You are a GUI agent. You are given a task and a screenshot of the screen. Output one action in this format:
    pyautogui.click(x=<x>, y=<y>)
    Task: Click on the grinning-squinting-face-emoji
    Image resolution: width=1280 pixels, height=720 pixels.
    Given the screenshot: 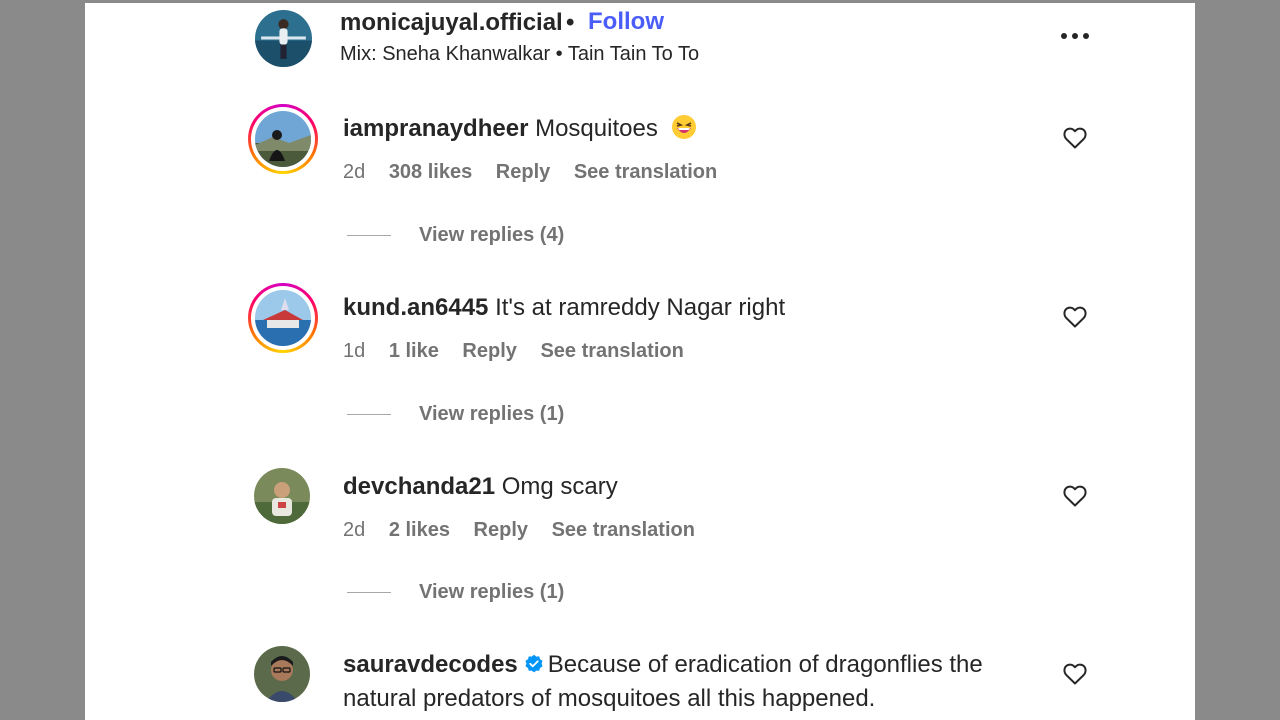 What is the action you would take?
    pyautogui.click(x=683, y=127)
    